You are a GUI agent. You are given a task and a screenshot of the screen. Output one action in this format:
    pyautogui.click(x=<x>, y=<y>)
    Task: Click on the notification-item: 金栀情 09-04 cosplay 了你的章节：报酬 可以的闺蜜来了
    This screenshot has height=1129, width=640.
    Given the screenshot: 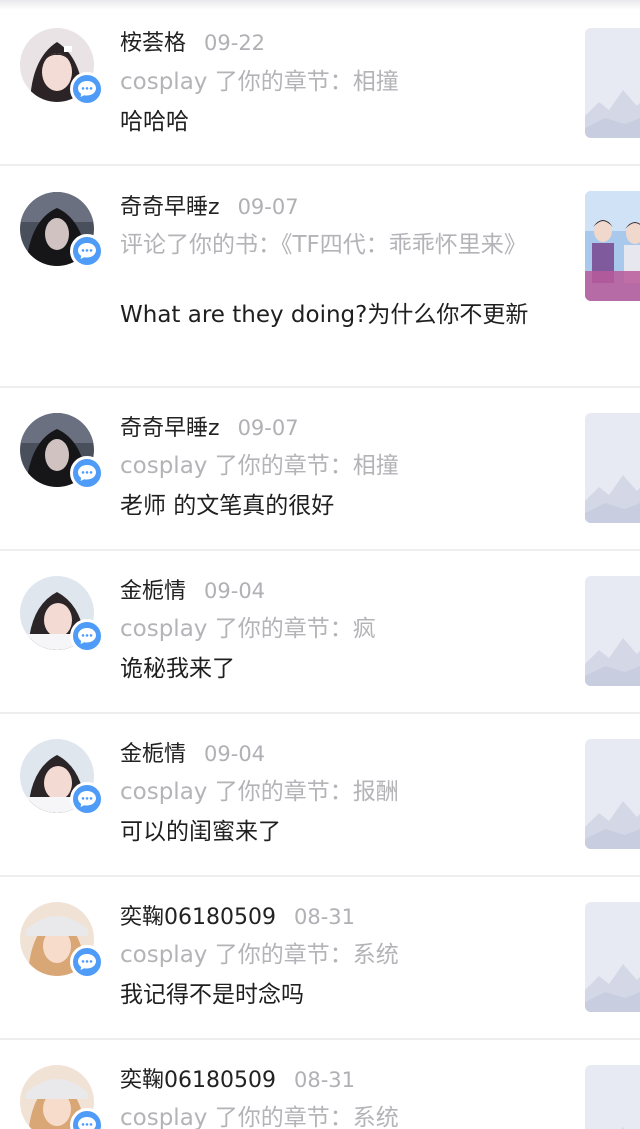 What is the action you would take?
    pyautogui.click(x=320, y=794)
    